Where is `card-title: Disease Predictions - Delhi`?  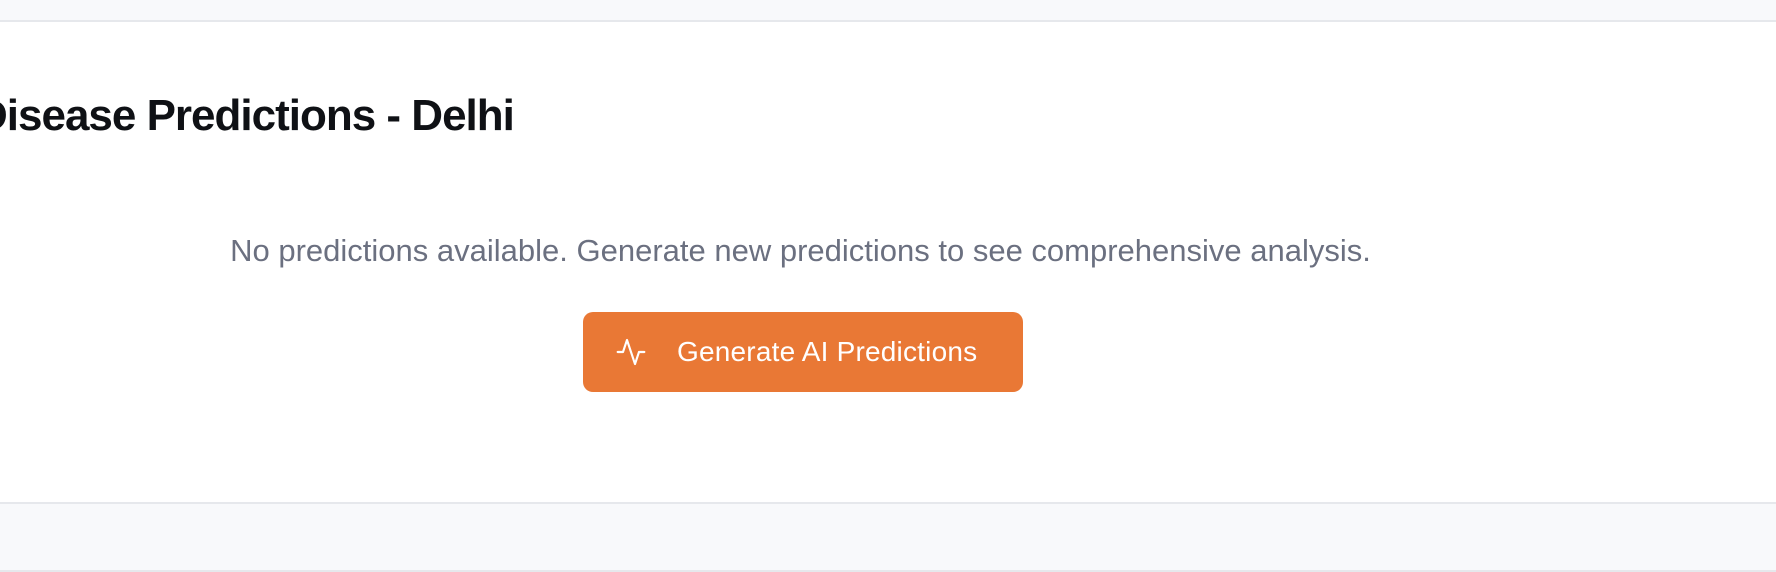 card-title: Disease Predictions - Delhi is located at coordinates (257, 115).